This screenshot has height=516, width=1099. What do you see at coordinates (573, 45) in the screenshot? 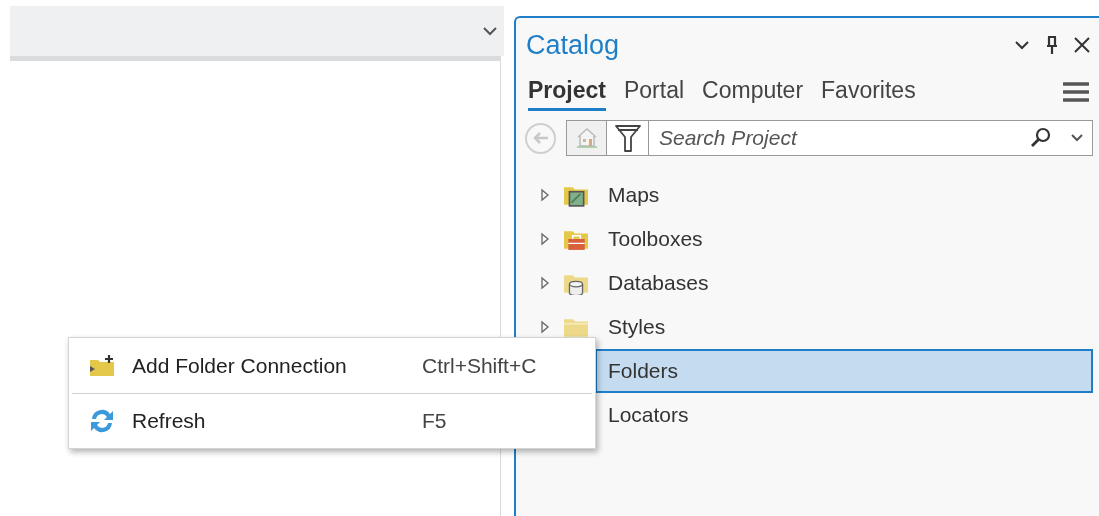
I see `pane-title: Catalog` at bounding box center [573, 45].